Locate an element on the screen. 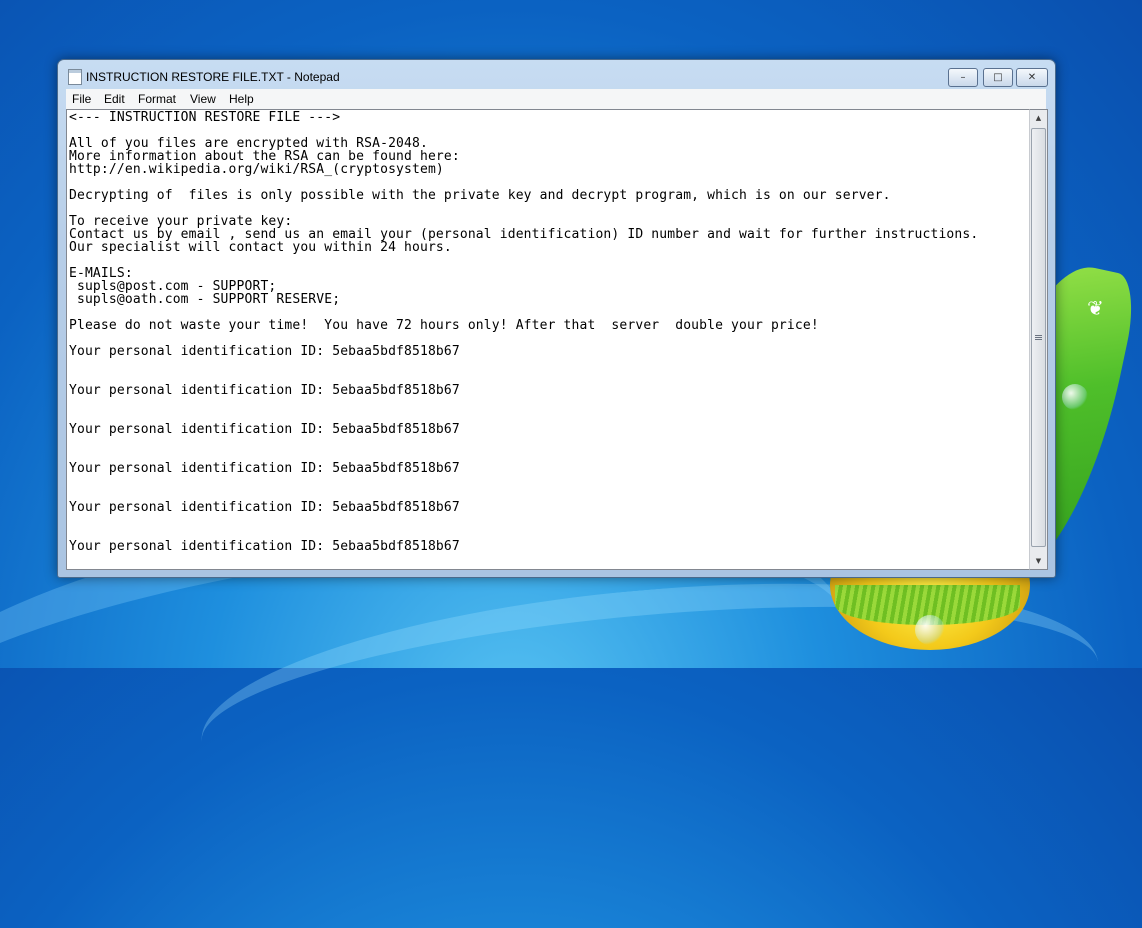  window-title: INSTRUCTION RESTORE FILE.TXT - Notepad is located at coordinates (213, 77).